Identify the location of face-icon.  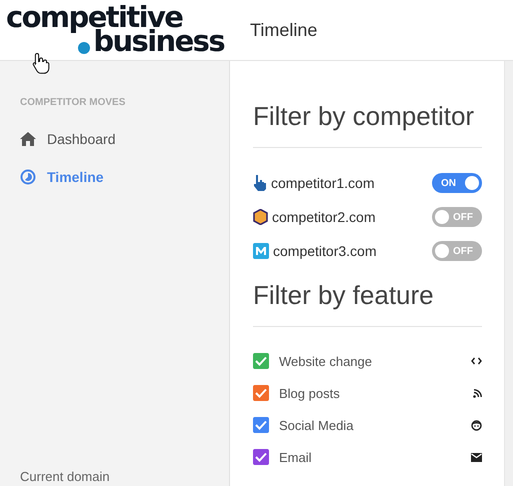
(476, 425).